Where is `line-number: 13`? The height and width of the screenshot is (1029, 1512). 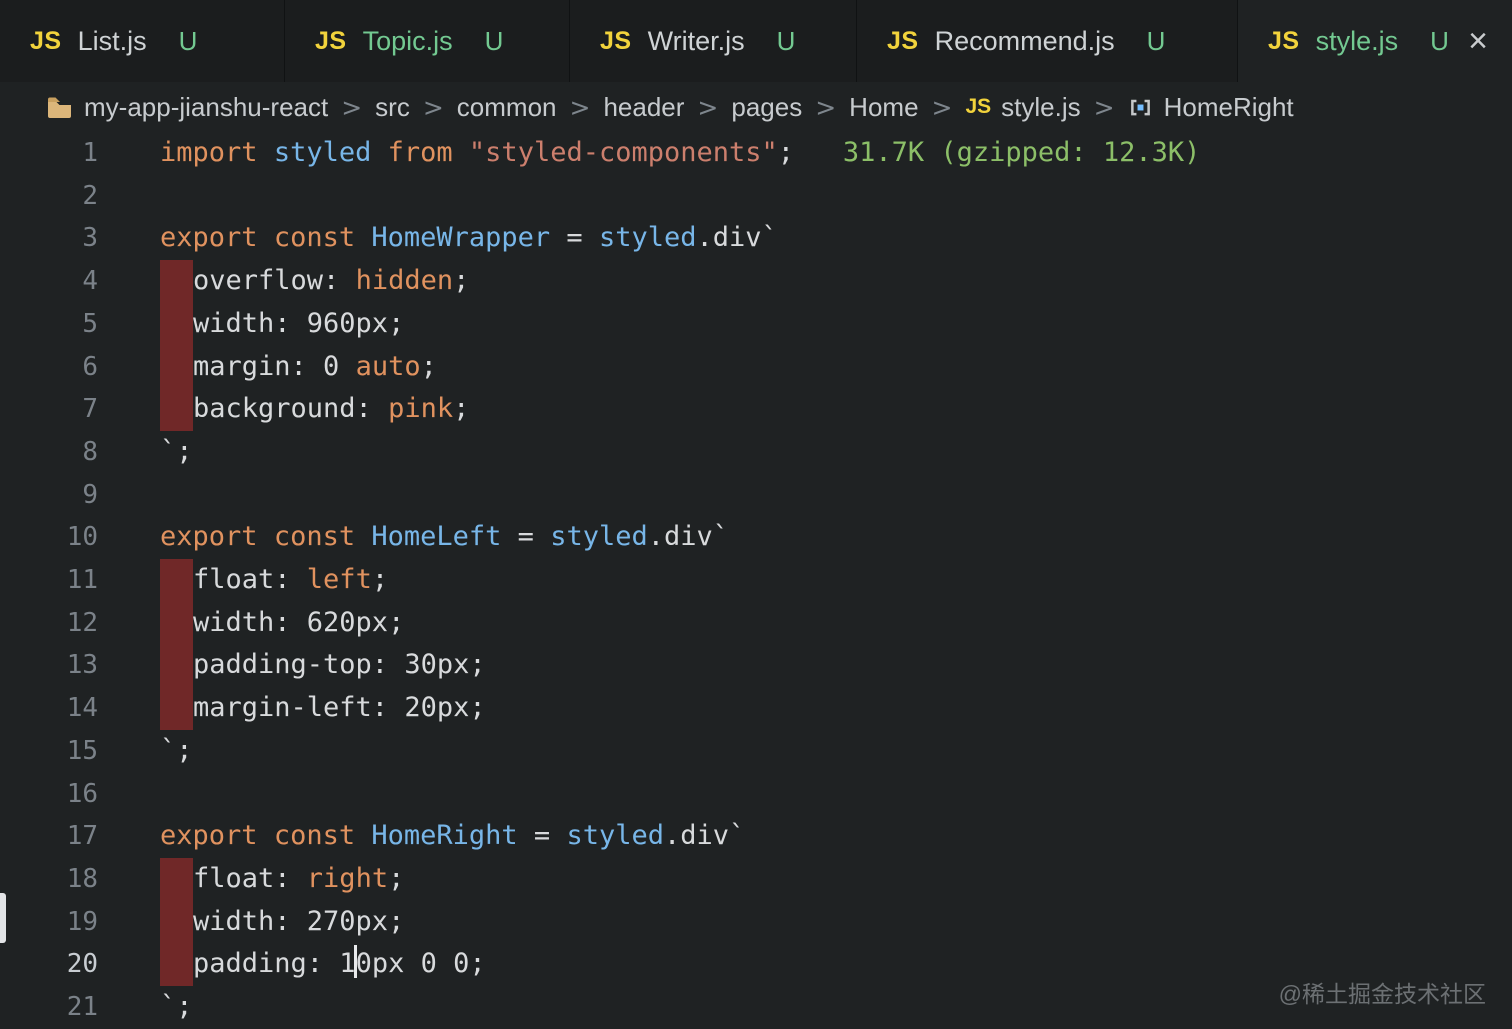 line-number: 13 is located at coordinates (49, 665).